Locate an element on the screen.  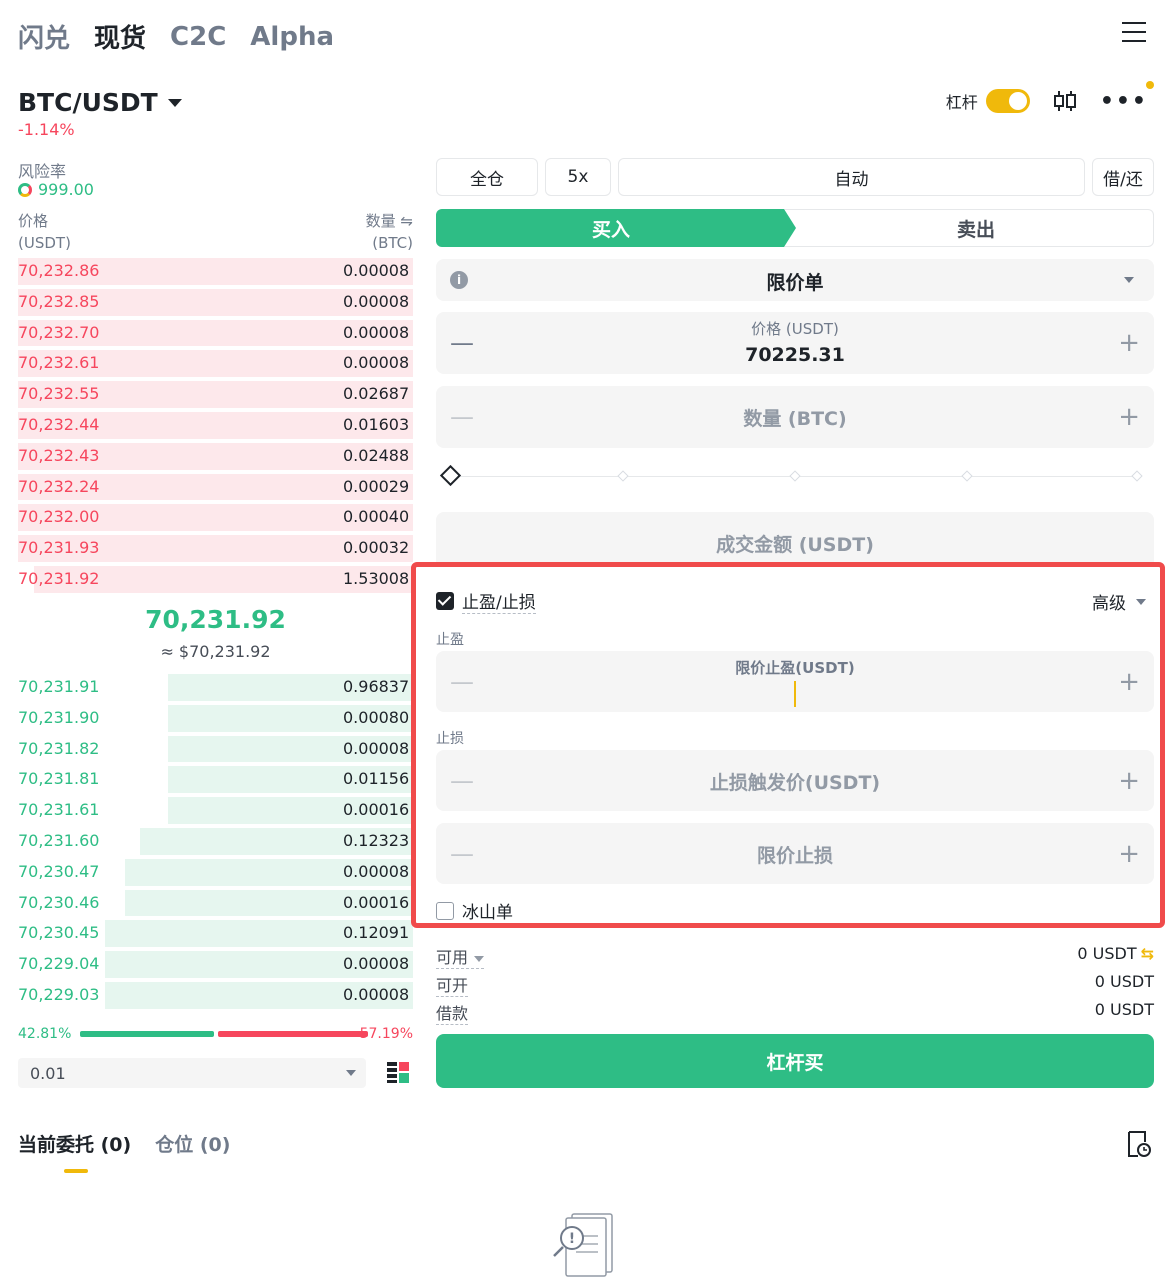
tab-alpha: Alpha is located at coordinates (292, 37).